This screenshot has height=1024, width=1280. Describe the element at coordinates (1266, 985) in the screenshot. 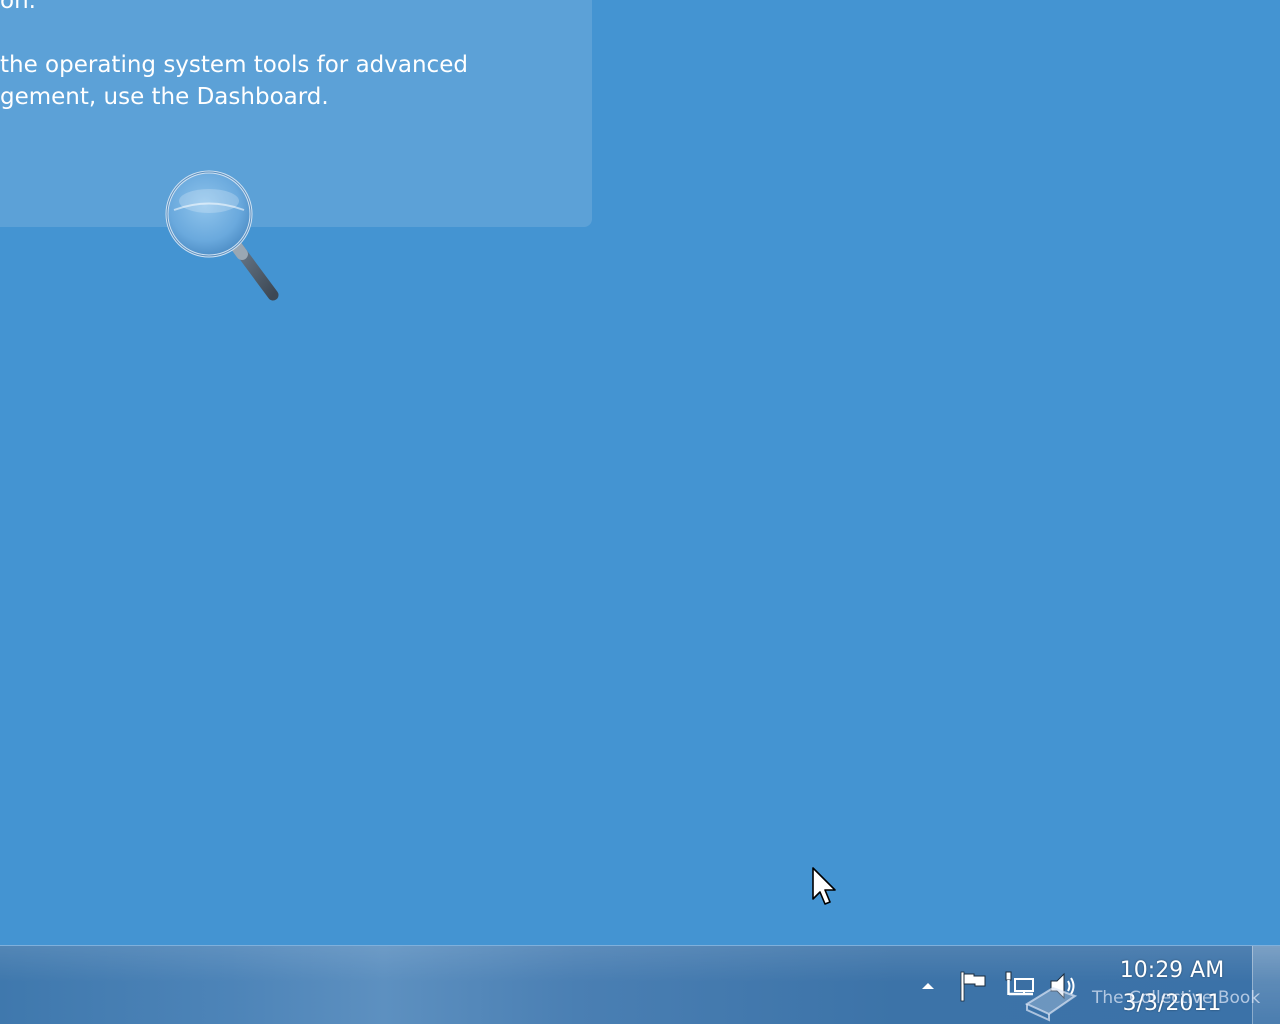

I see `show-desktop-button` at that location.